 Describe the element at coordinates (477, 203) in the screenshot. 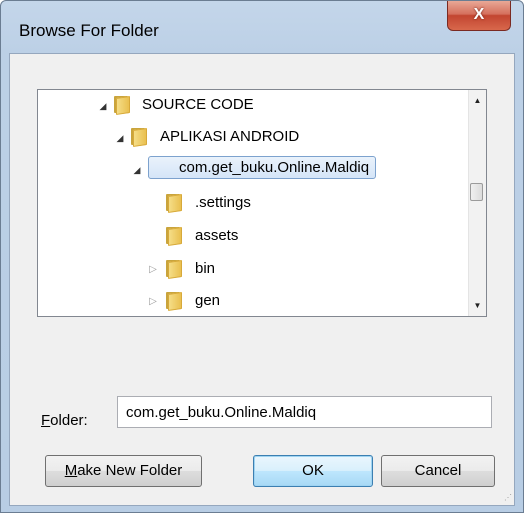

I see `vertical-scrollbar: ▲ ▼` at that location.